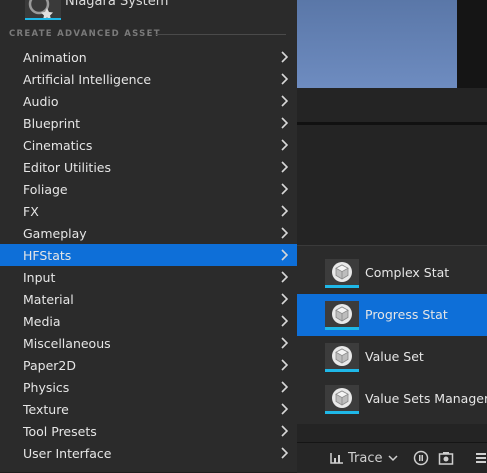 This screenshot has height=473, width=487. I want to click on menu-item-artificial-intelligence: Artificial Intelligence, so click(148, 79).